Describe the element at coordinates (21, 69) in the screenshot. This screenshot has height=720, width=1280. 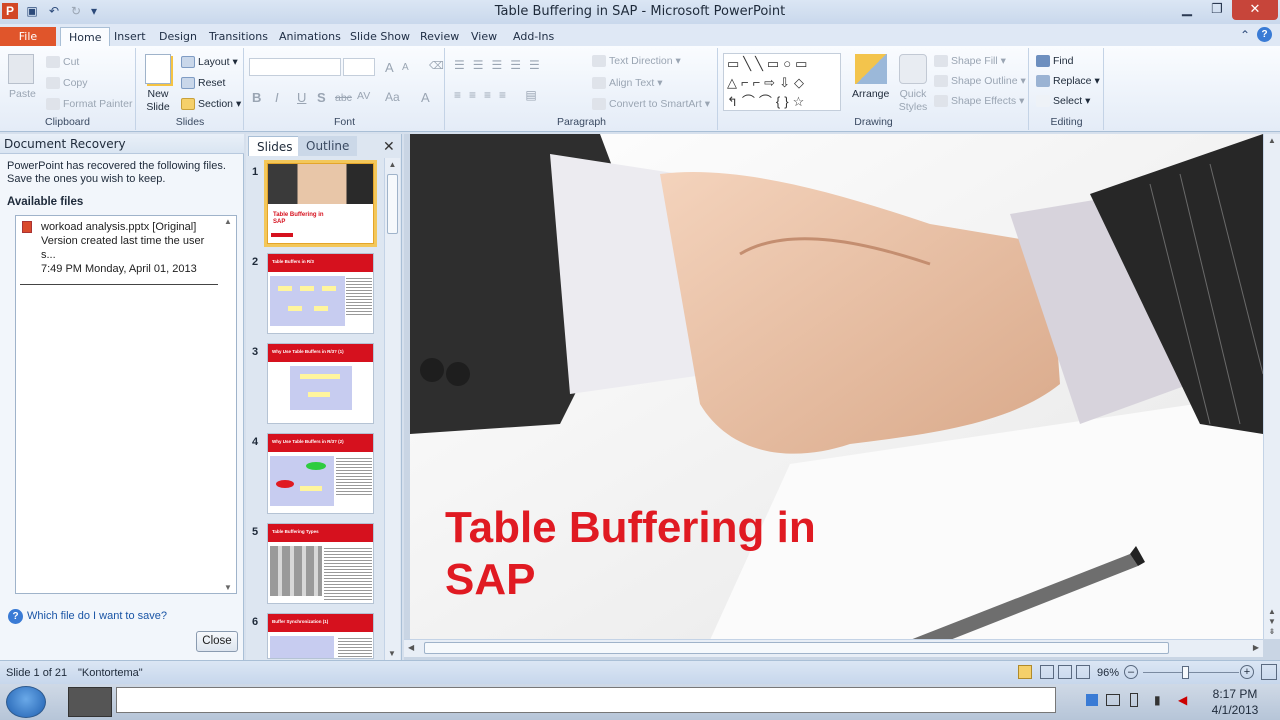
I see `paste-icon` at that location.